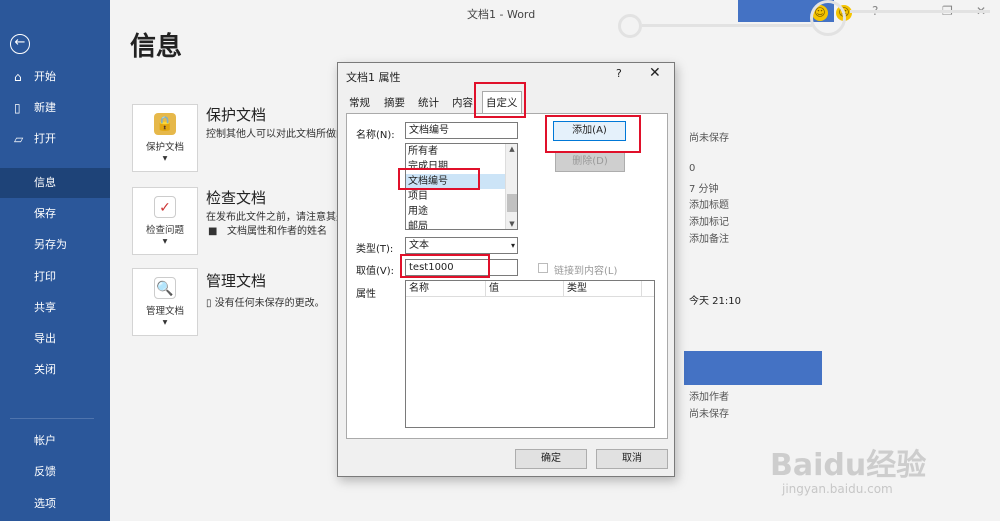  I want to click on sidebar-item-account: 帐户, so click(55, 441).